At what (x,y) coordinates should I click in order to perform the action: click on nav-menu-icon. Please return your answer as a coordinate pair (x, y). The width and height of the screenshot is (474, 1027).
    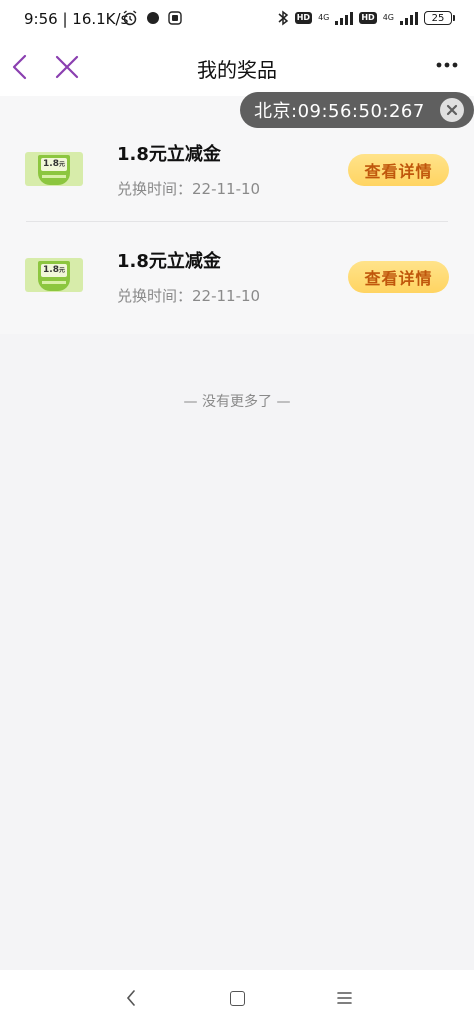
    Looking at the image, I should click on (344, 998).